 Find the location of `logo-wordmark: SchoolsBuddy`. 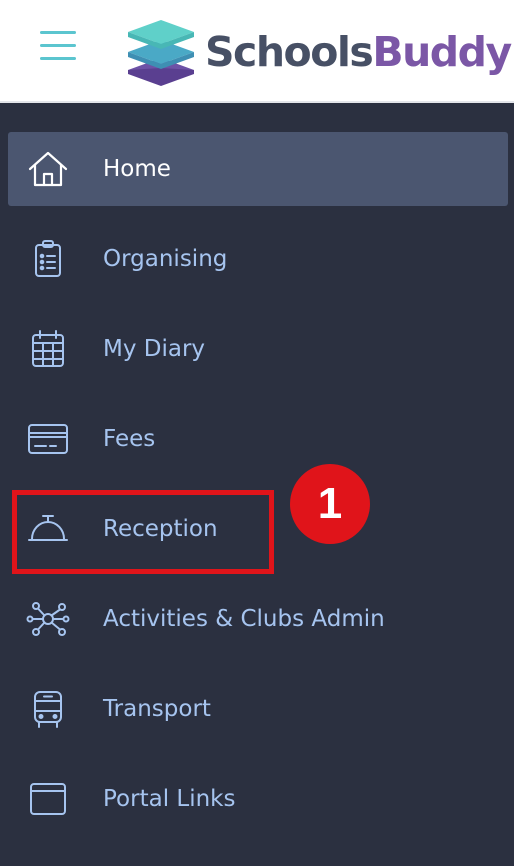

logo-wordmark: SchoolsBuddy is located at coordinates (358, 52).